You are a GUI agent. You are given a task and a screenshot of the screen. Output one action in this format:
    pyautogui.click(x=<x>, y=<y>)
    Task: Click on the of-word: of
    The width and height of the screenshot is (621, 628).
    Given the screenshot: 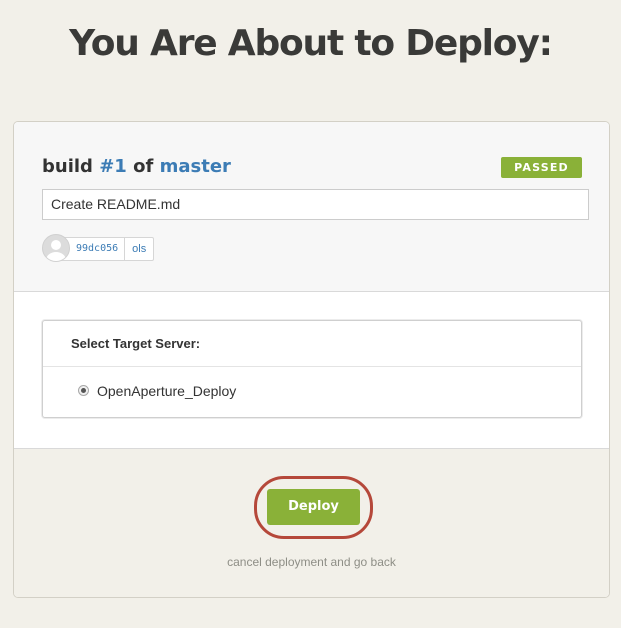 What is the action you would take?
    pyautogui.click(x=143, y=166)
    